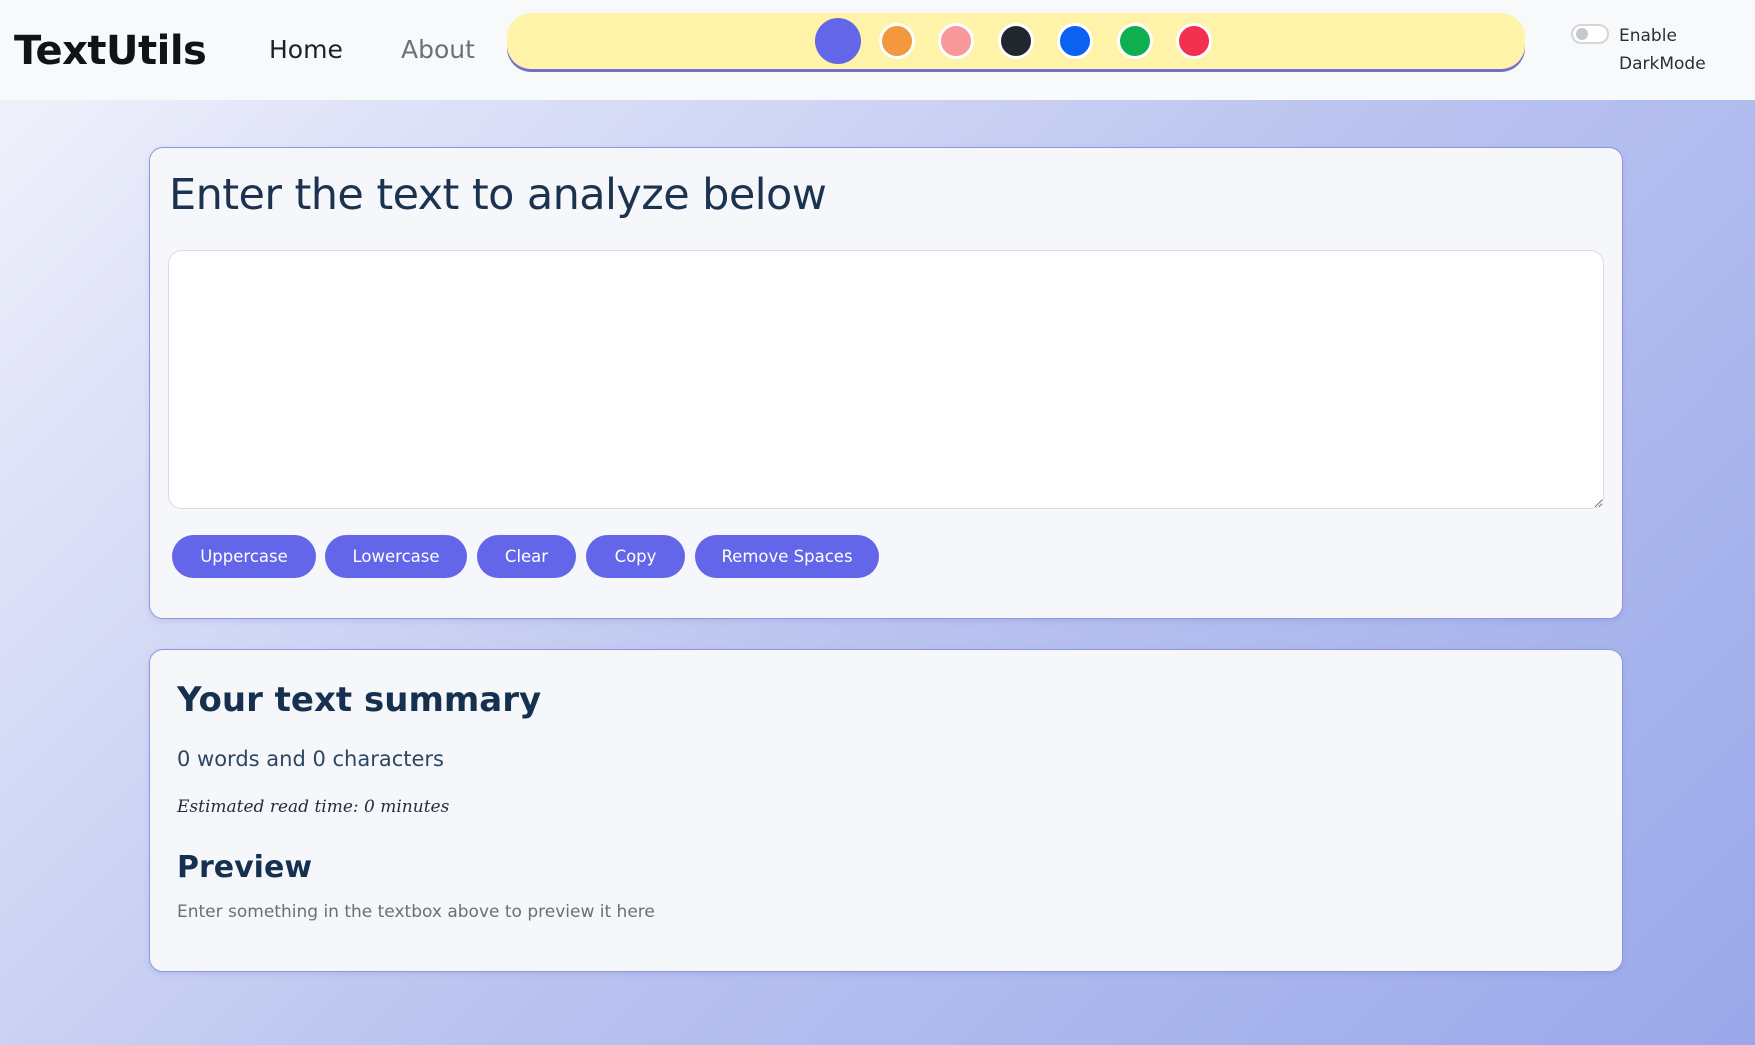 This screenshot has height=1045, width=1755. Describe the element at coordinates (245, 867) in the screenshot. I see `preview-heading: Preview` at that location.